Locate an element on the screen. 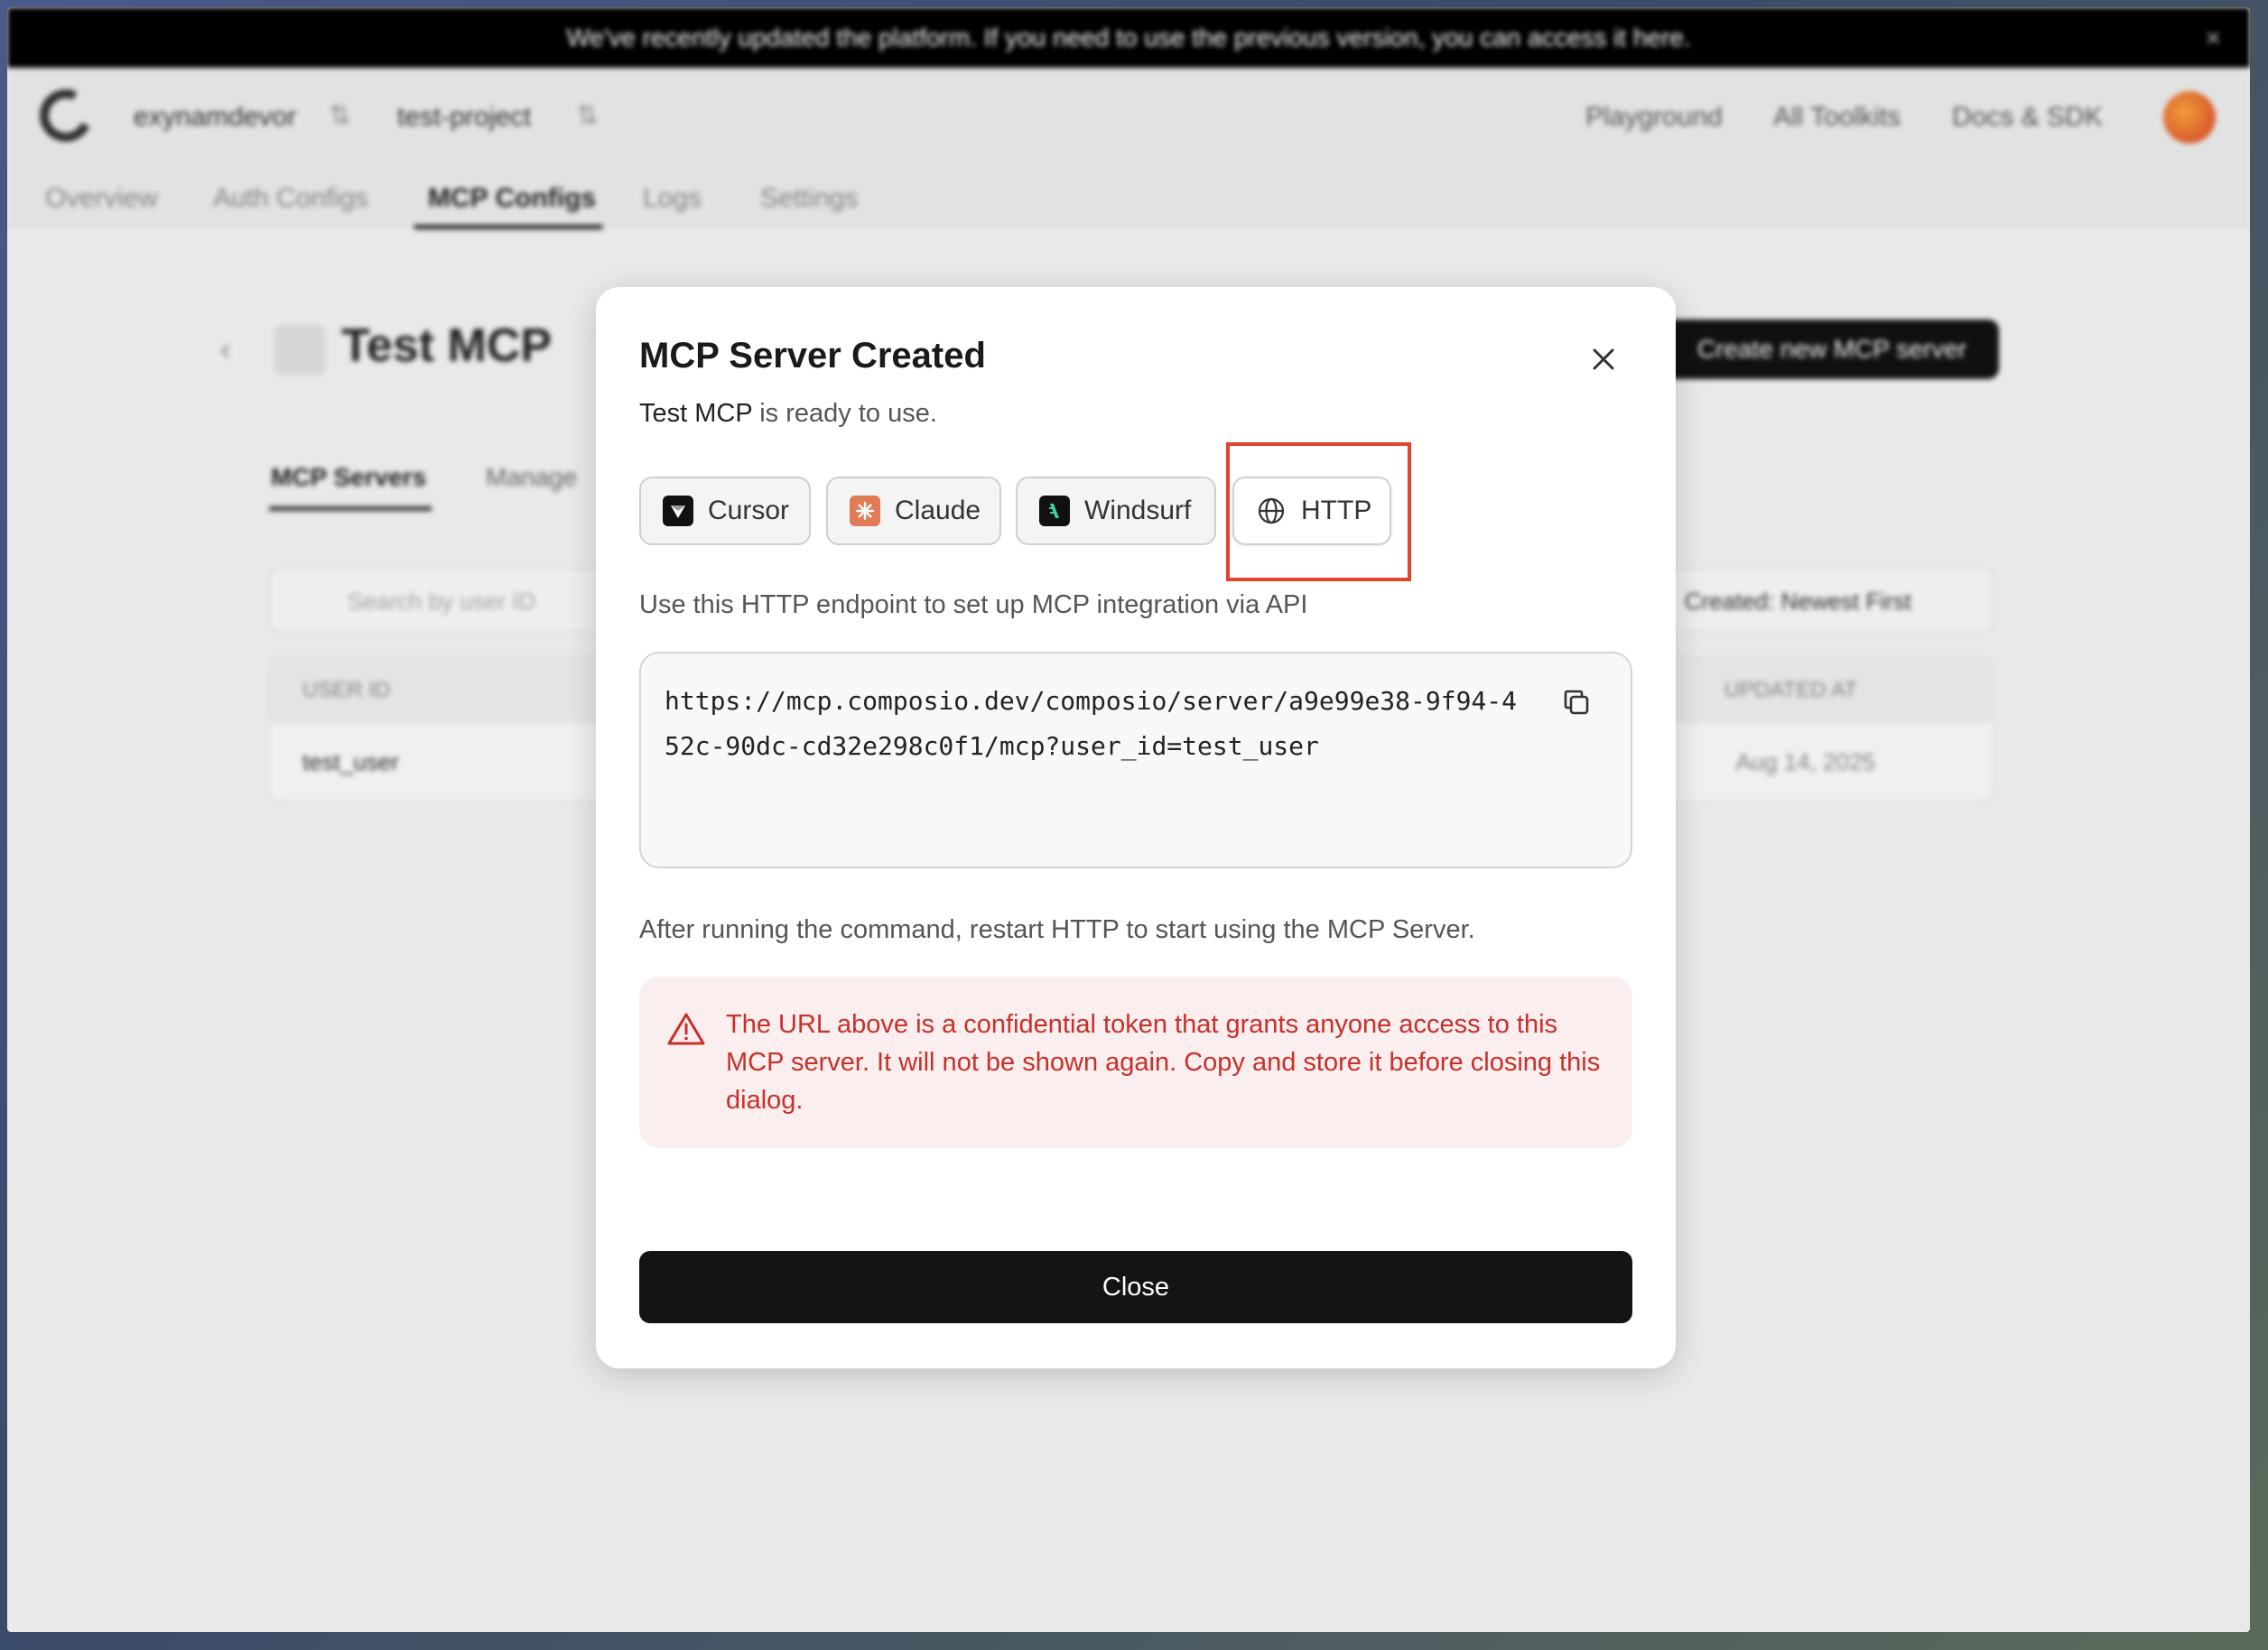 This screenshot has width=2268, height=1650. copy-icon is located at coordinates (1576, 702).